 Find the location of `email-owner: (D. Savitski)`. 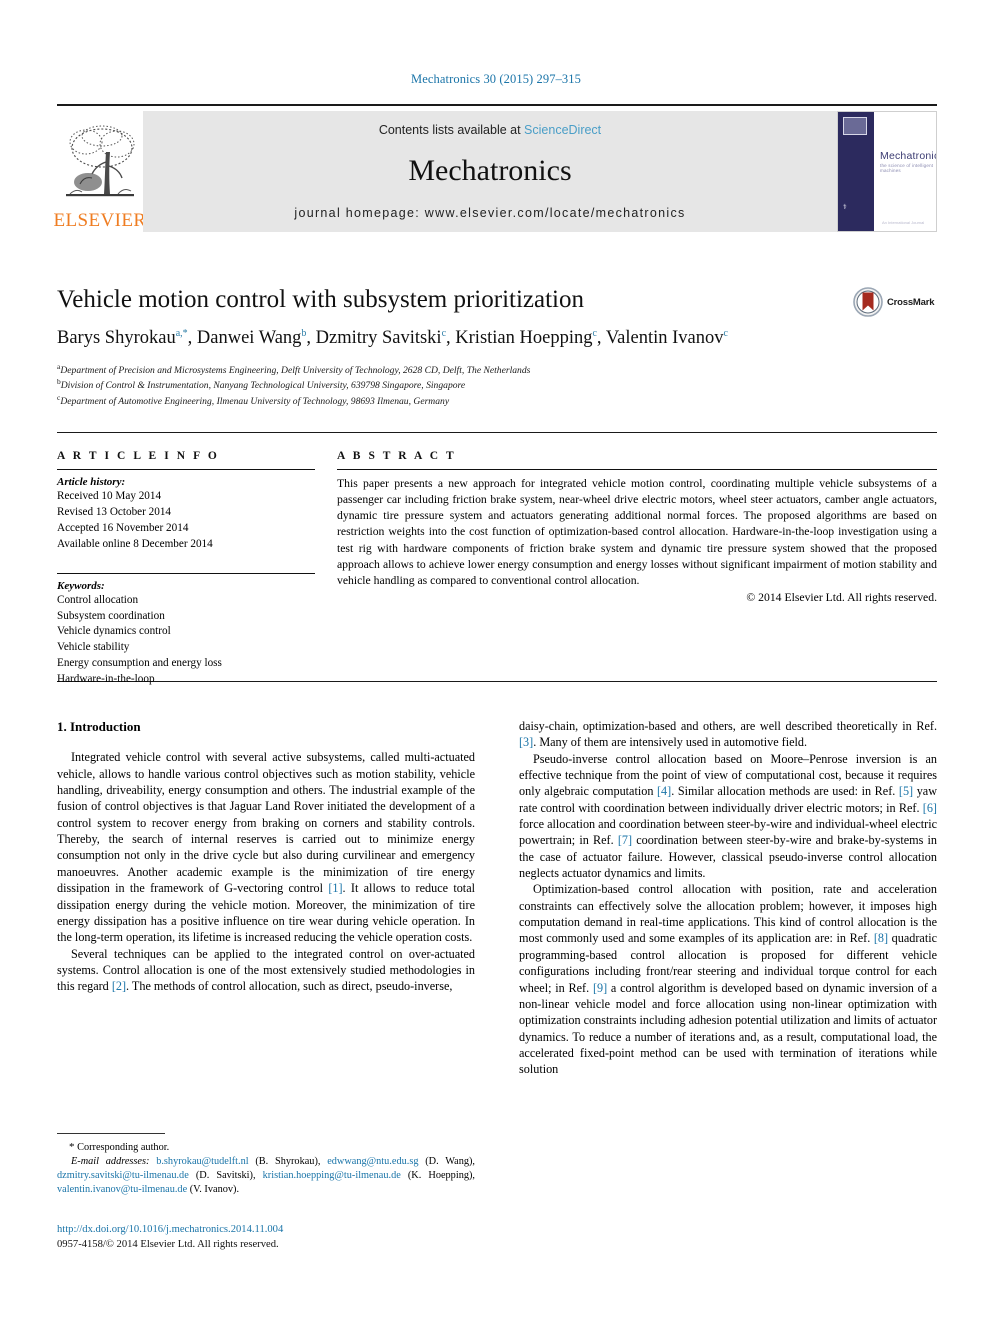

email-owner: (D. Savitski) is located at coordinates (224, 1175).